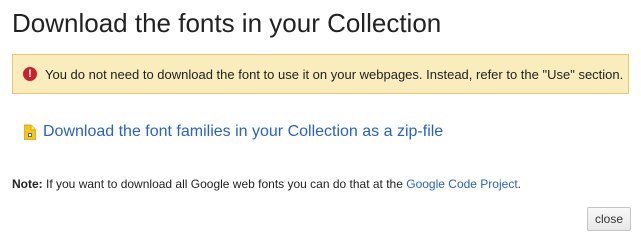  What do you see at coordinates (227, 23) in the screenshot?
I see `dialog-title: Download the fonts in your Collection` at bounding box center [227, 23].